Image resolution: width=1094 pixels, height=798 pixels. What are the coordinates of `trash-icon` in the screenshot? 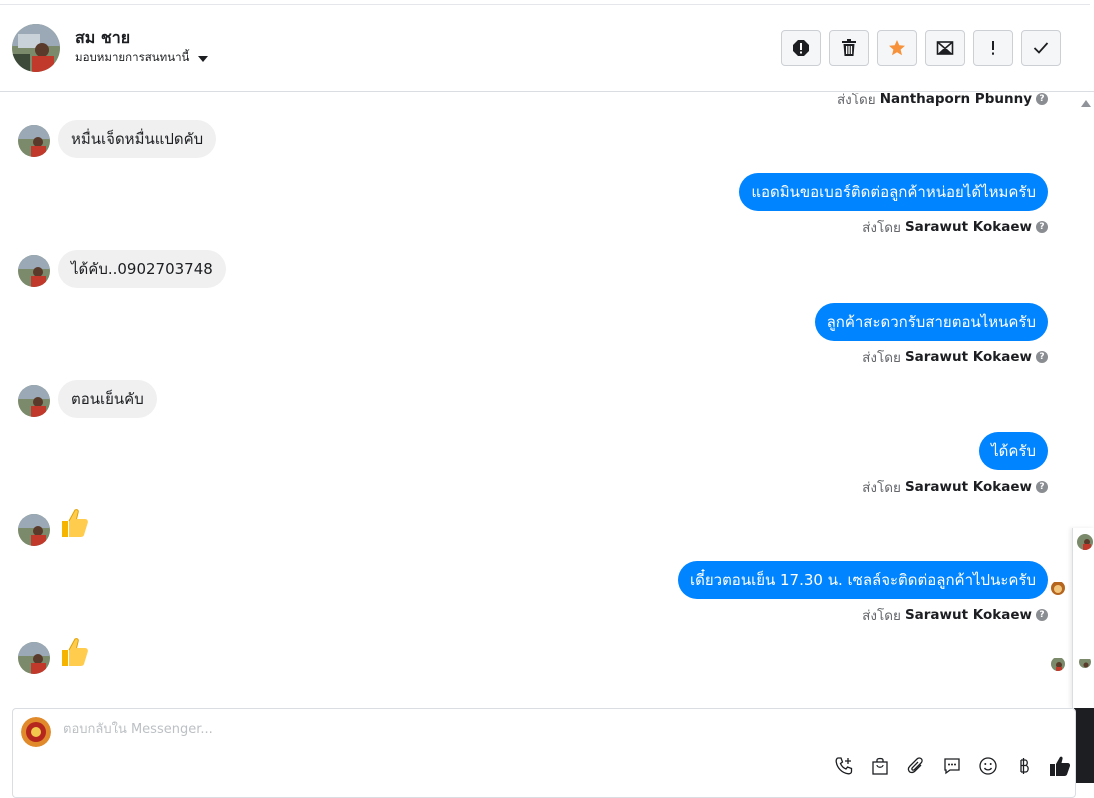 It's located at (849, 47).